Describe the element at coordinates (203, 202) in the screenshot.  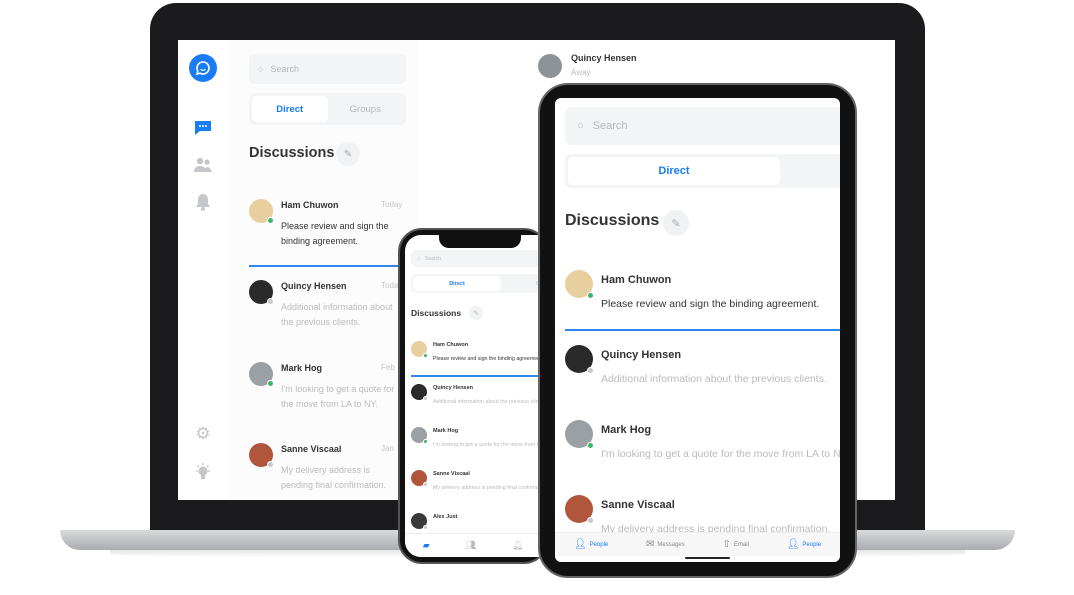
I see `bell-icon` at that location.